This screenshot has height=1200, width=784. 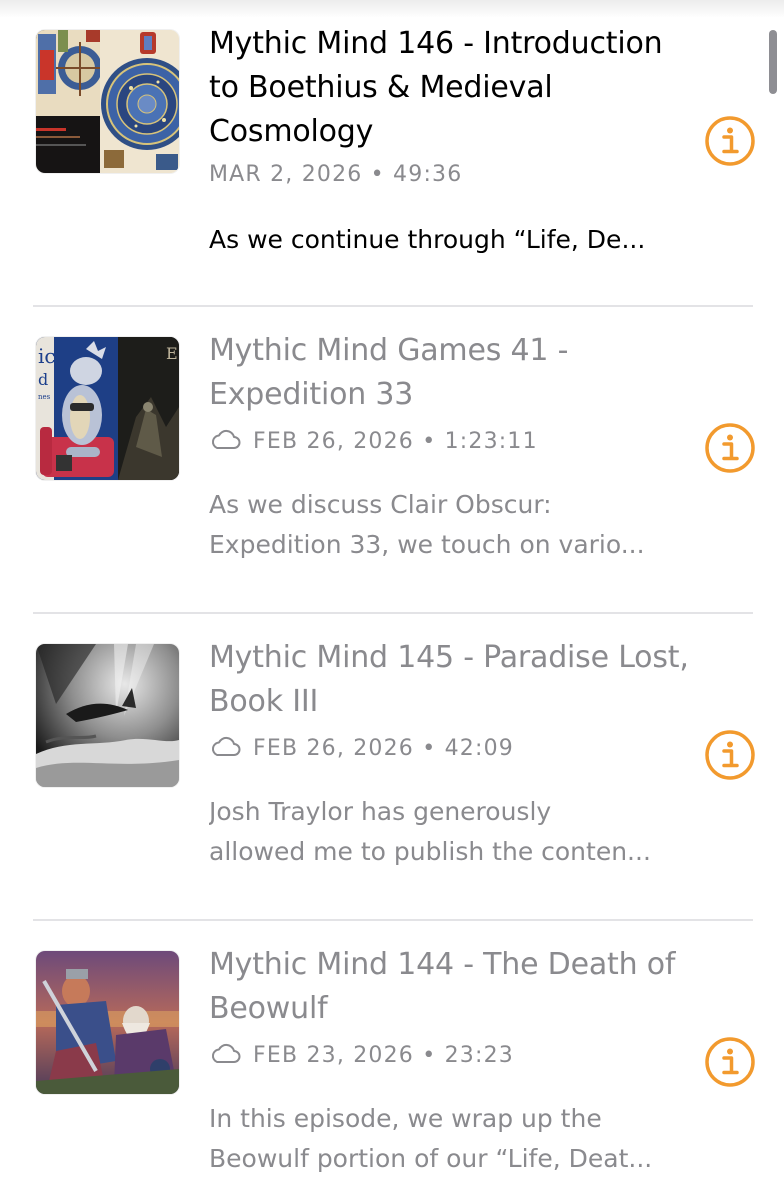 I want to click on episode-artwork-expedition-33: ic d nes E, so click(x=107, y=408).